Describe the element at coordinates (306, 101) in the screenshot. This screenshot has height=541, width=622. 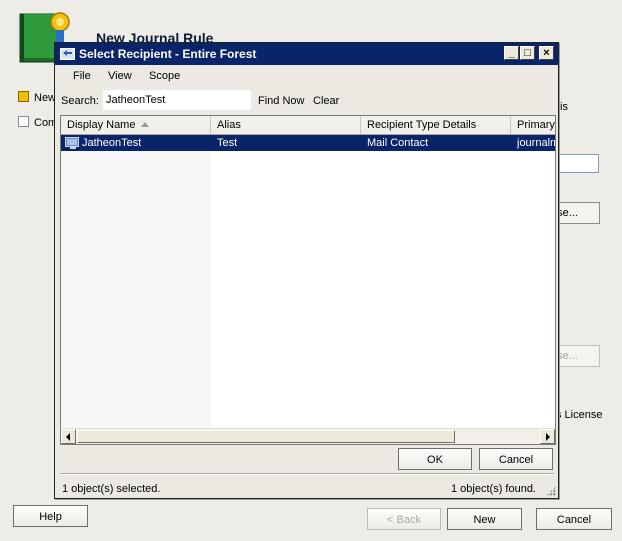
I see `search-row: Search: Find Now Clear` at that location.